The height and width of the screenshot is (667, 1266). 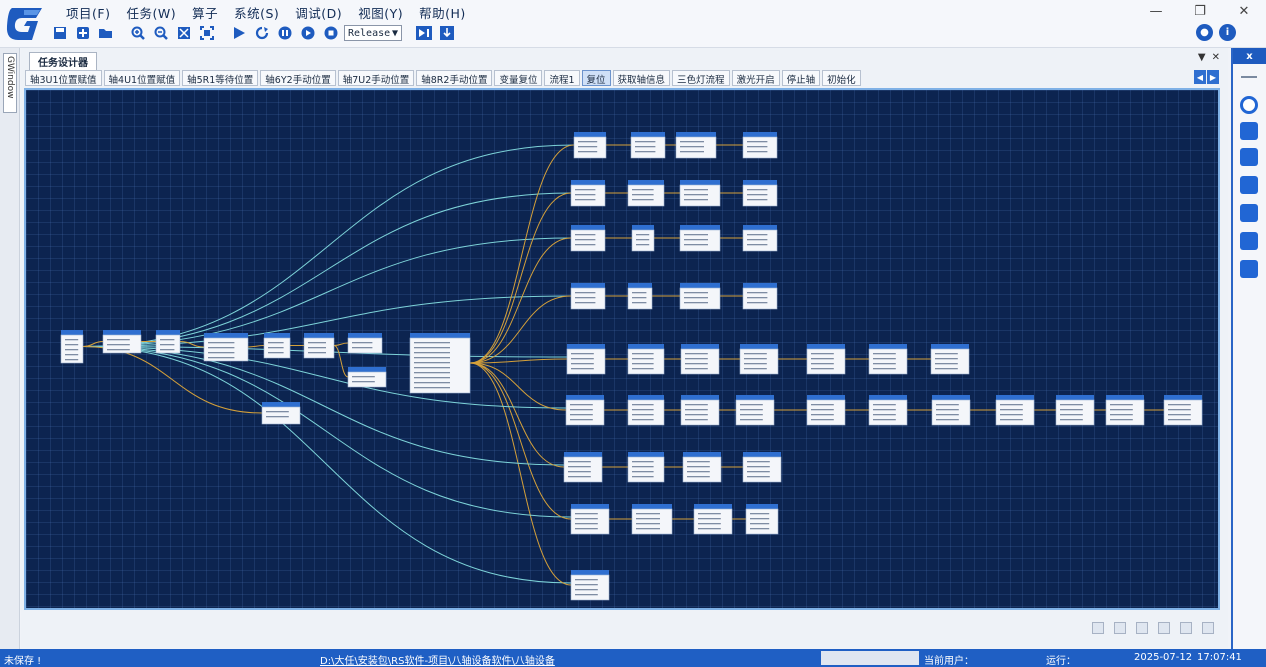 I want to click on scroll-right-icon: ▶, so click(x=1213, y=77).